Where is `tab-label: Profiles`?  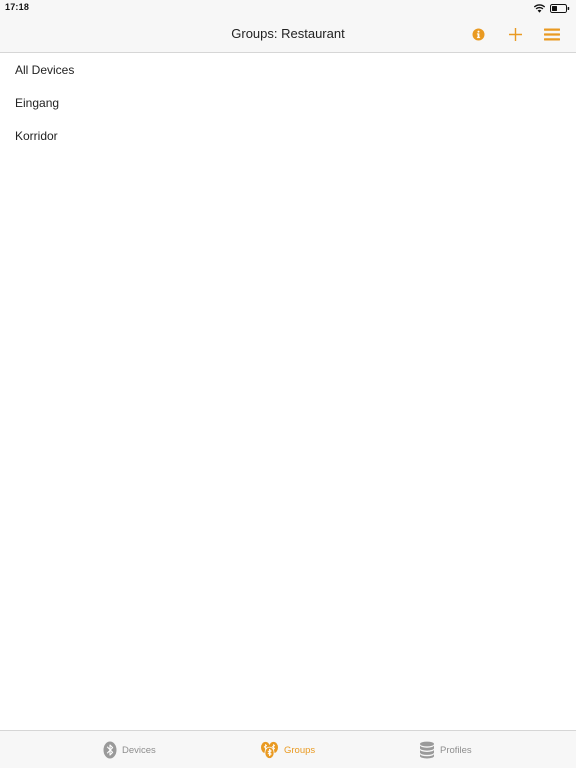 tab-label: Profiles is located at coordinates (456, 750).